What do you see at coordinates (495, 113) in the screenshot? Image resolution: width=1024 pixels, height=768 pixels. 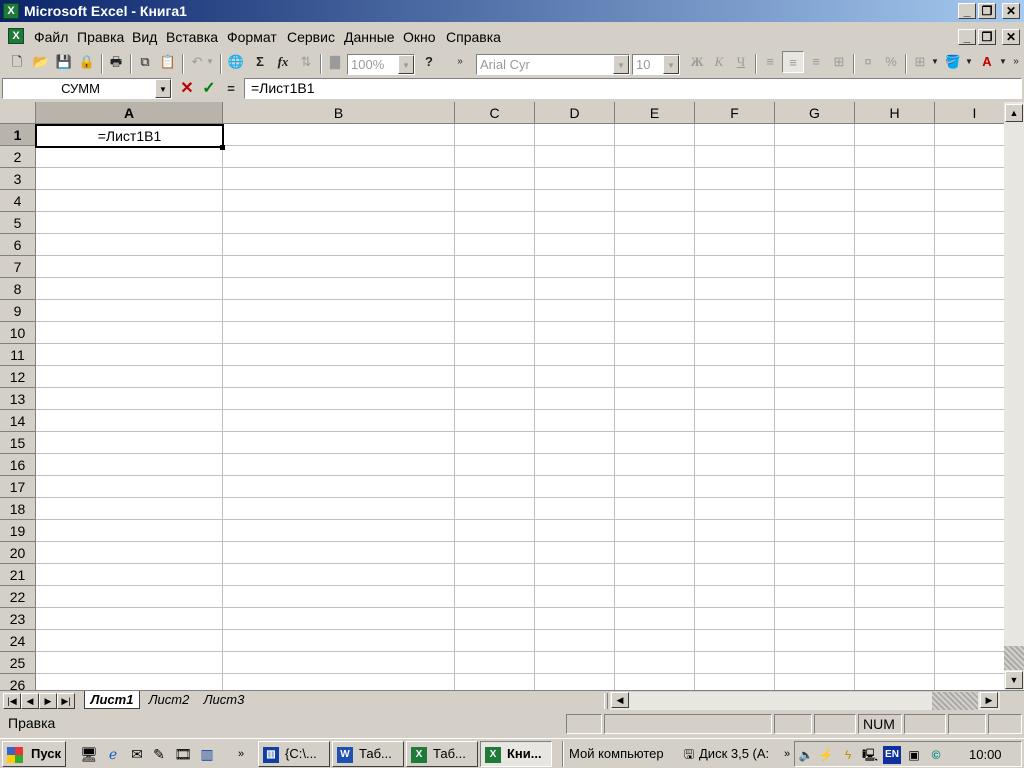 I see `column-header-C: C` at bounding box center [495, 113].